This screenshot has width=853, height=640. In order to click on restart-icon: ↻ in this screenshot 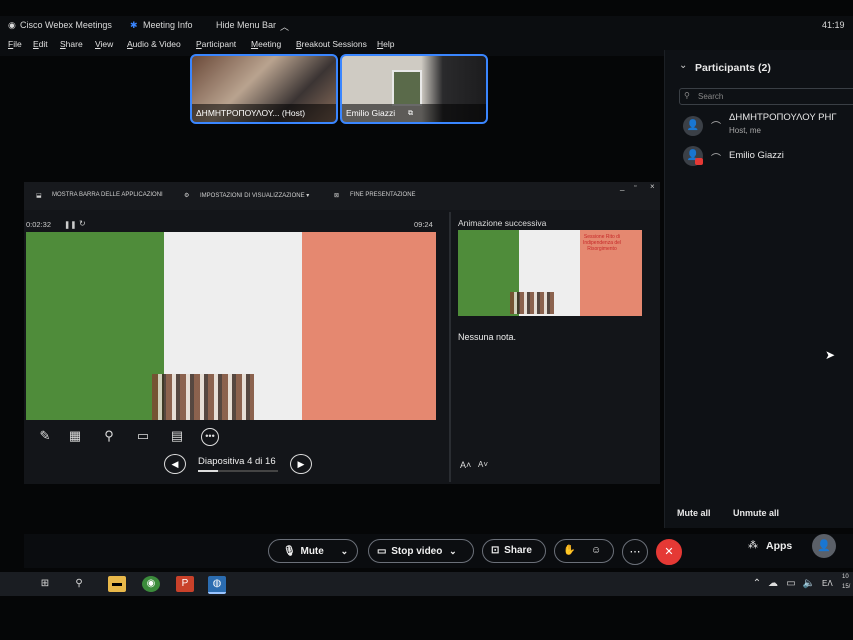, I will do `click(82, 223)`.